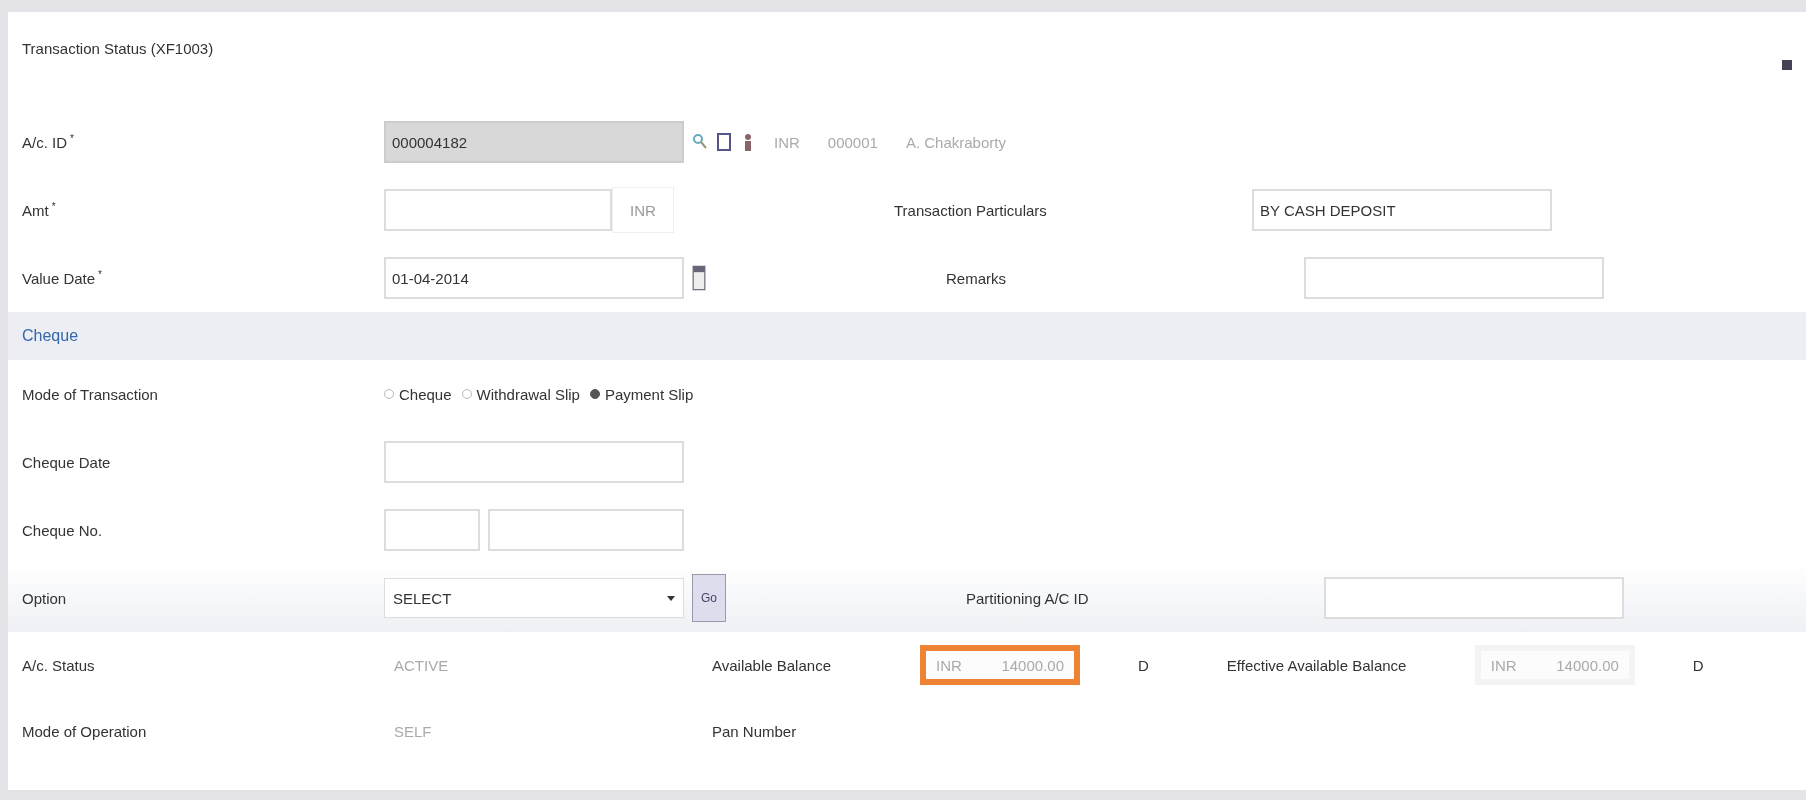 The width and height of the screenshot is (1806, 800). What do you see at coordinates (1474, 598) in the screenshot?
I see `partitioning-field` at bounding box center [1474, 598].